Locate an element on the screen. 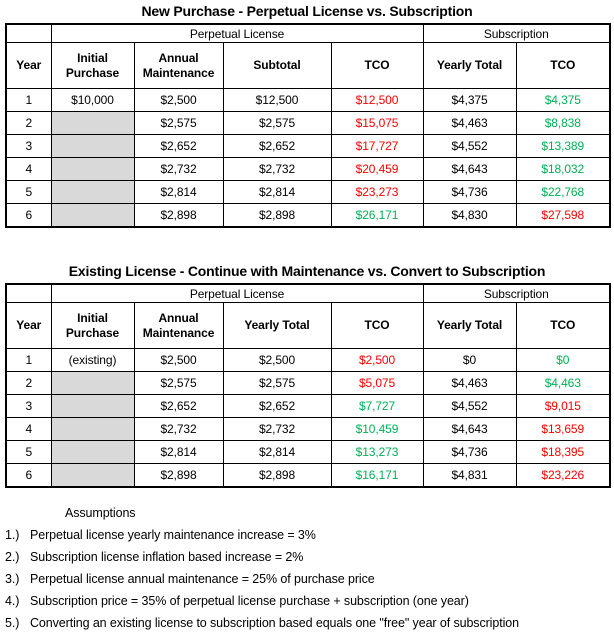 This screenshot has width=614, height=634. cell-subscription-tco: $18,395 is located at coordinates (563, 452).